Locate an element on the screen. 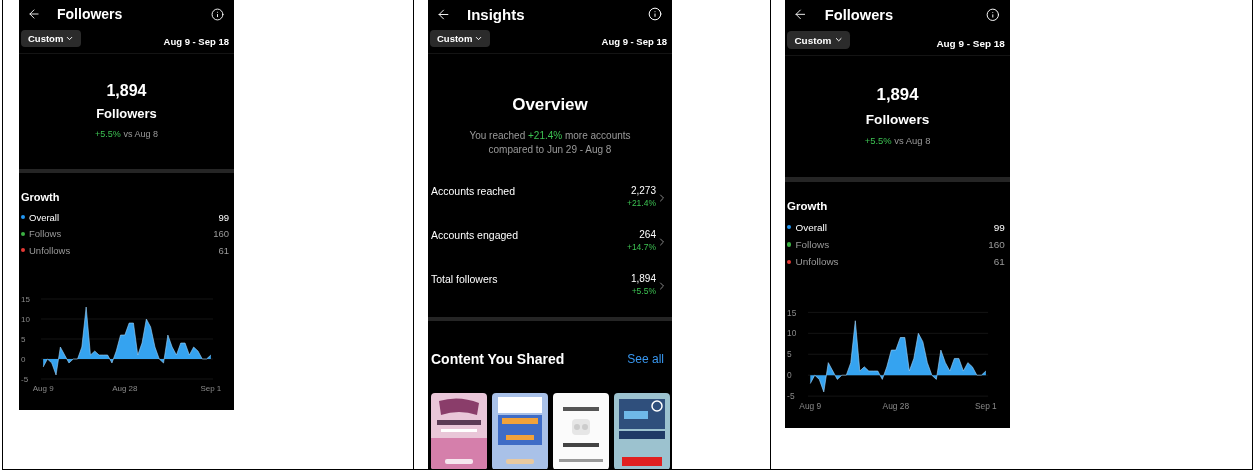  metric-value: 1,894 is located at coordinates (643, 278).